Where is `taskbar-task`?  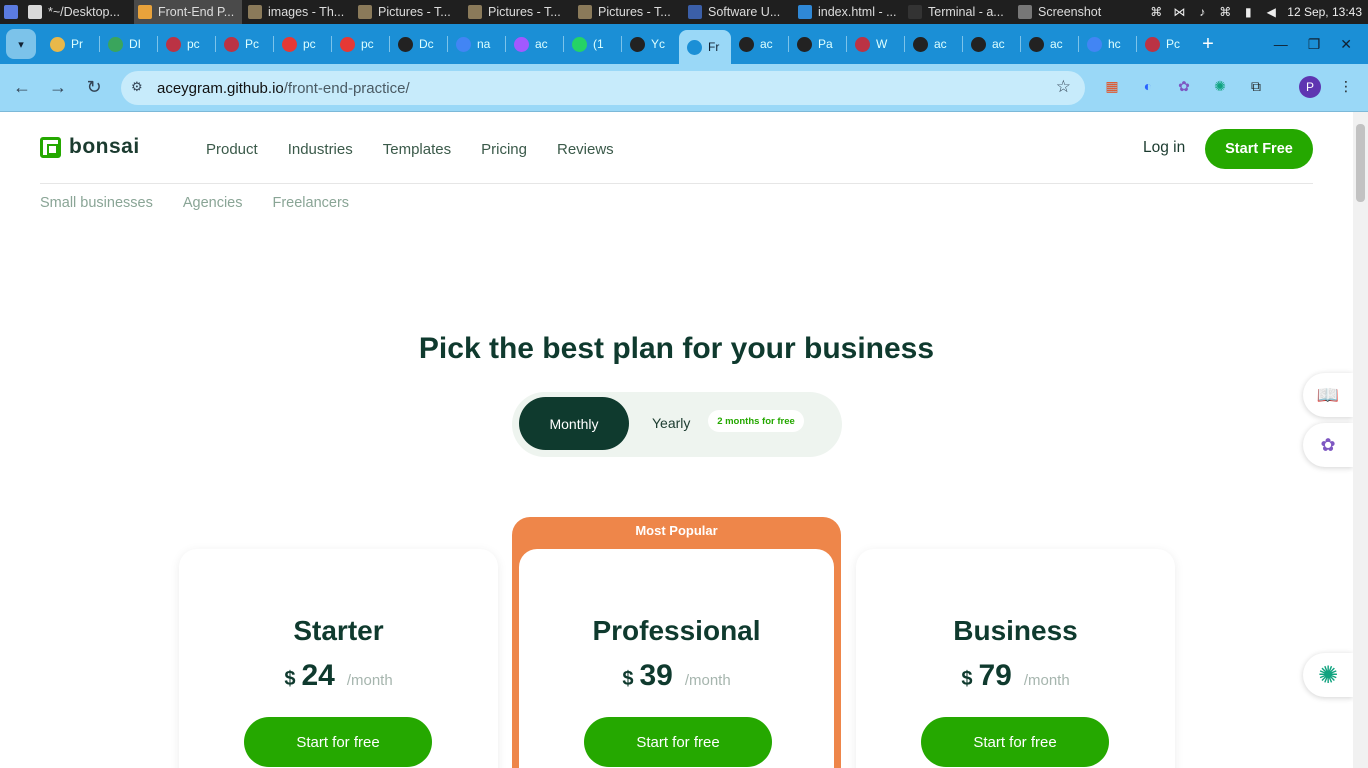
taskbar-task is located at coordinates (11, 12).